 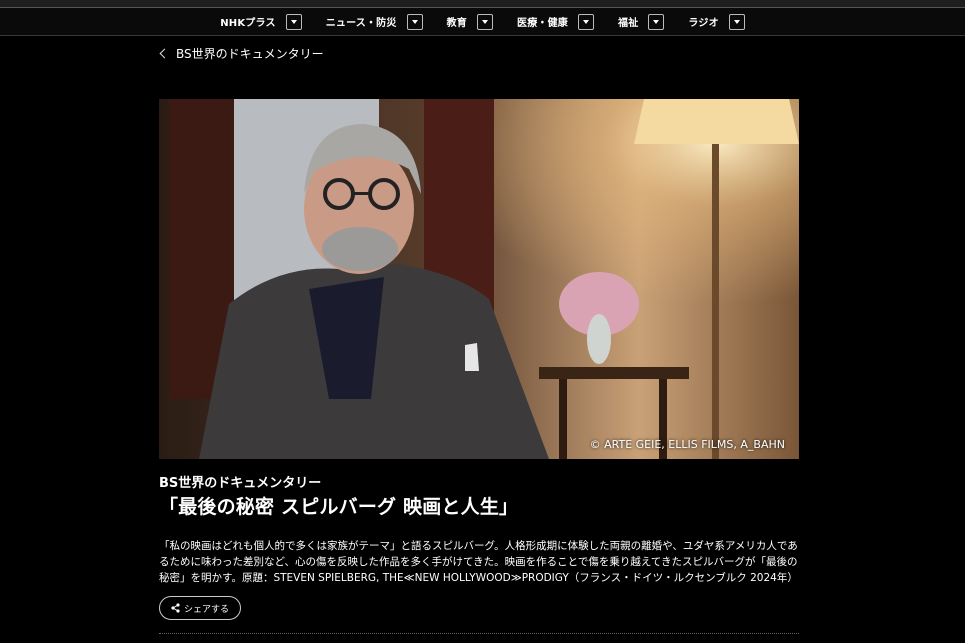 I want to click on nav-item-radio: ラジオ, so click(x=716, y=21).